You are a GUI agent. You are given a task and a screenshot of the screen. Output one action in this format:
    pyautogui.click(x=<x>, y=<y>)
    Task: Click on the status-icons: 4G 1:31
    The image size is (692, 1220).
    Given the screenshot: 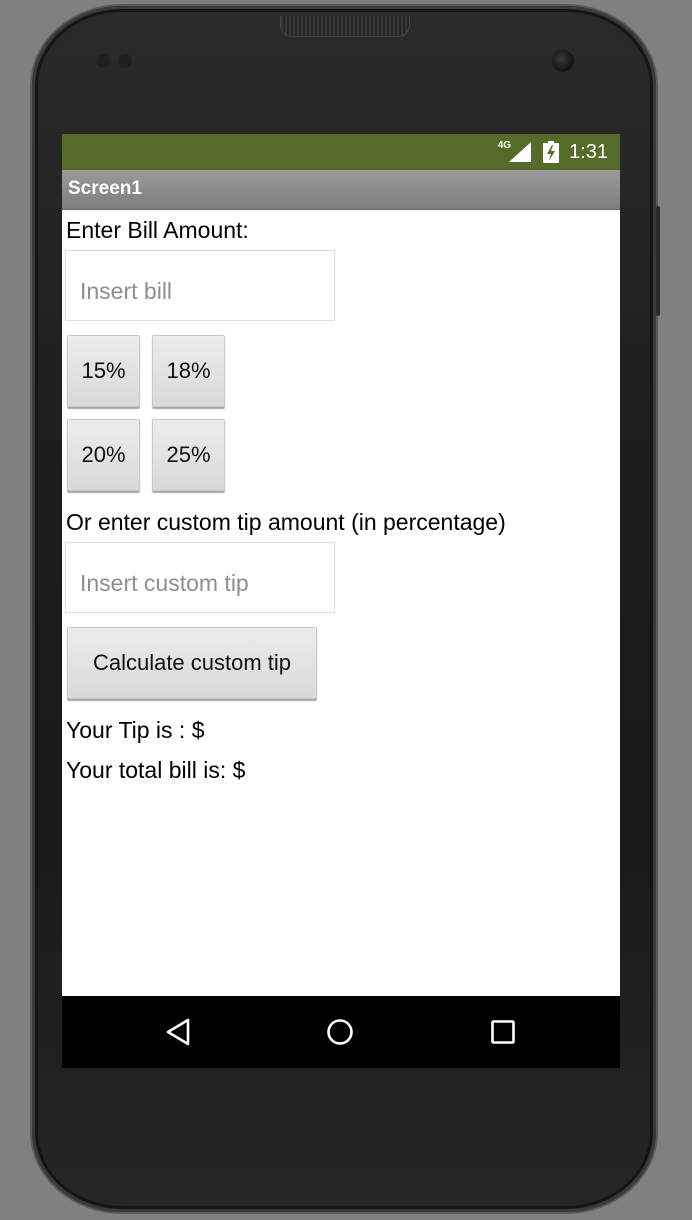 What is the action you would take?
    pyautogui.click(x=553, y=152)
    